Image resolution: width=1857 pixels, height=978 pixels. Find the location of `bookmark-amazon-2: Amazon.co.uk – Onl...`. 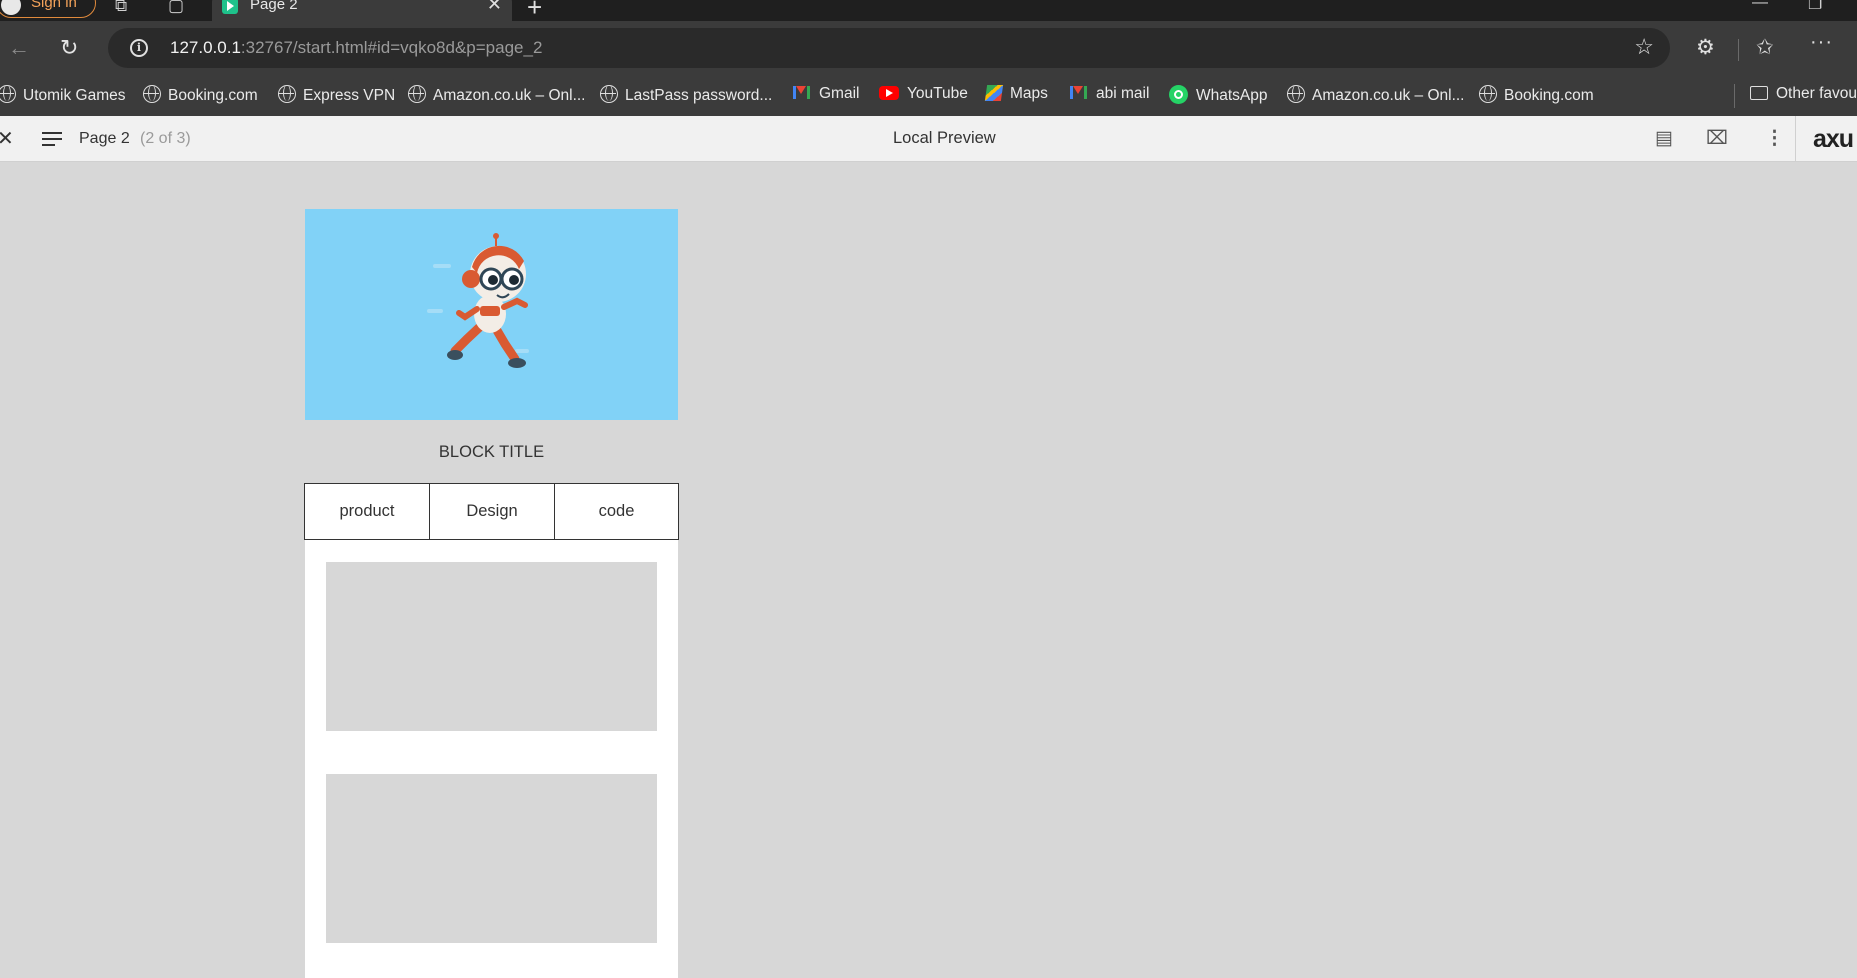

bookmark-amazon-2: Amazon.co.uk – Onl... is located at coordinates (1376, 95).